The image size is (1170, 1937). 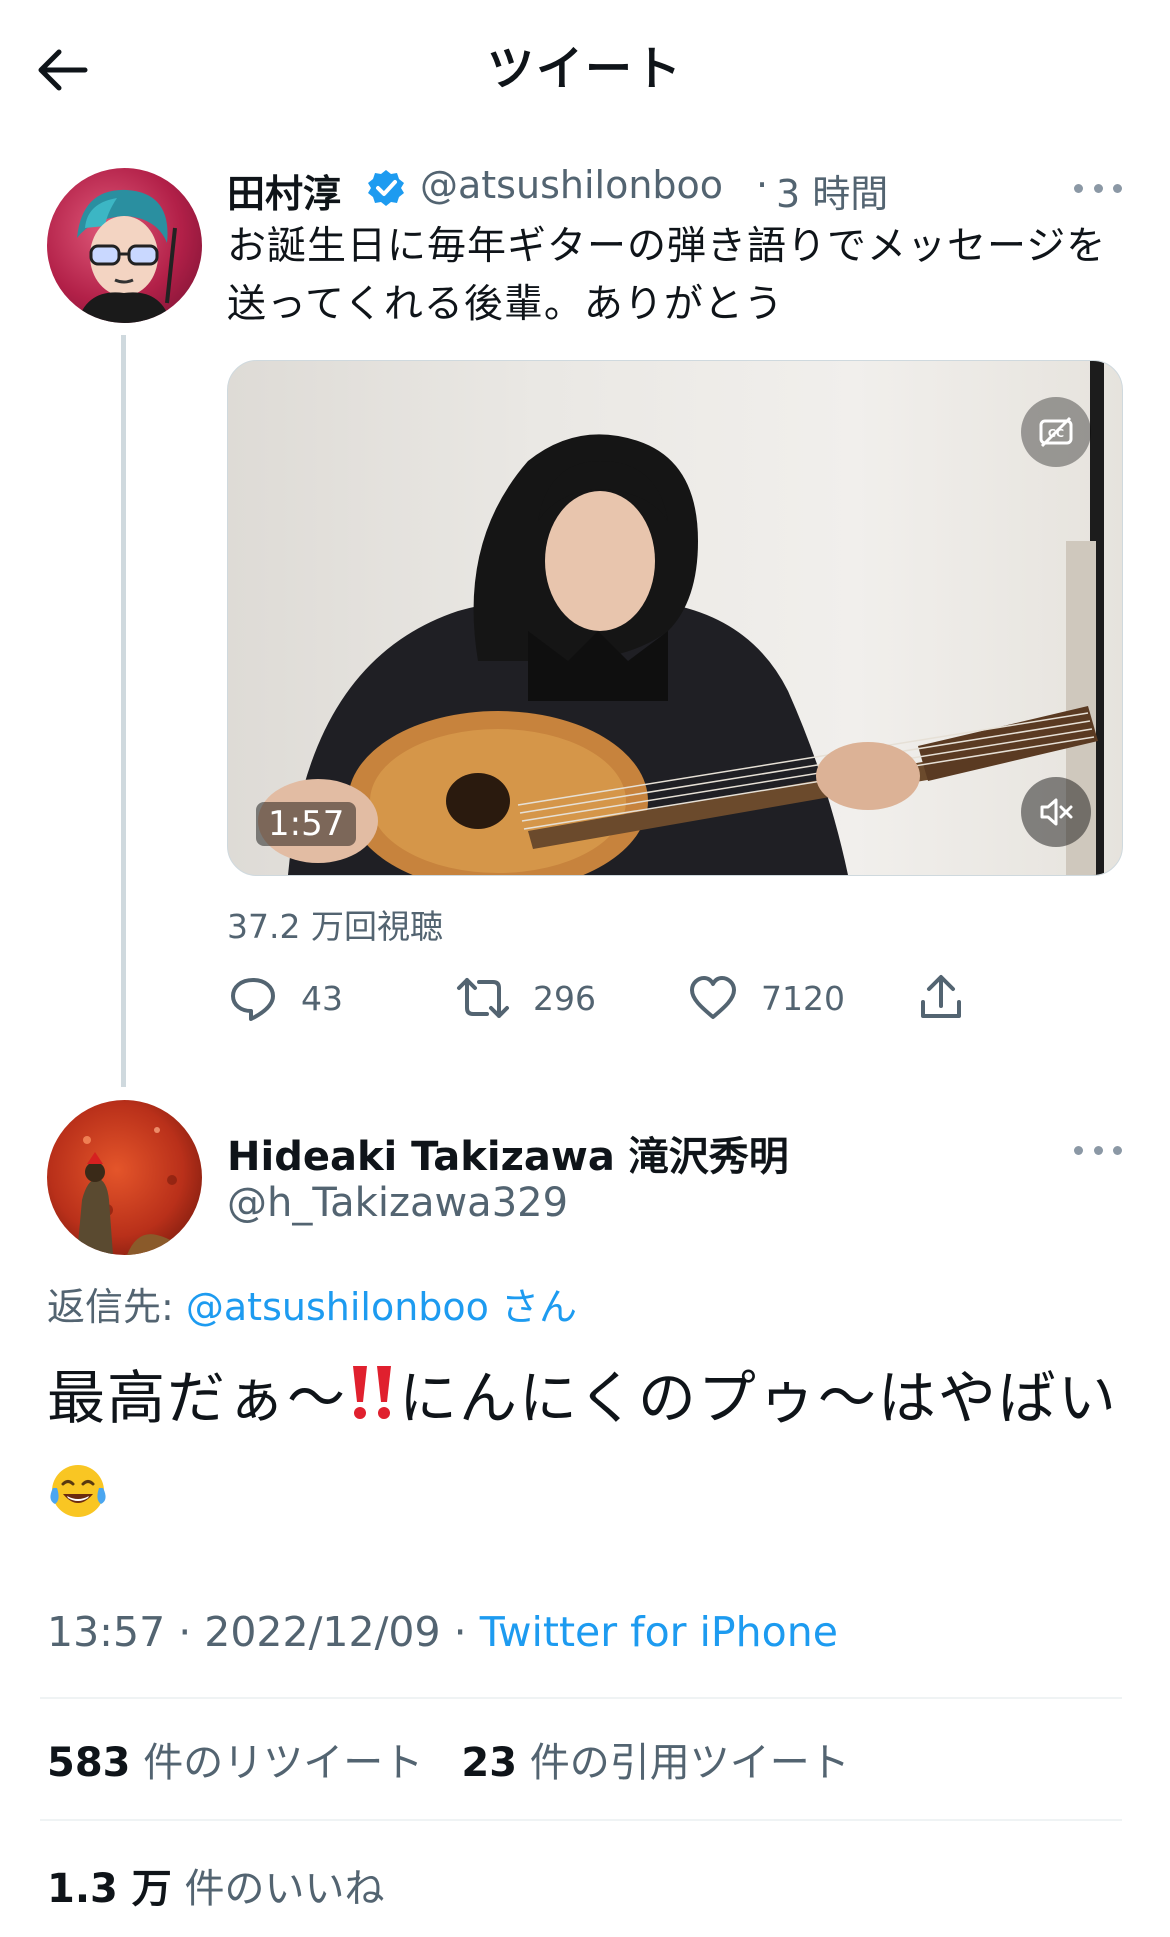 What do you see at coordinates (373, 1402) in the screenshot?
I see `double-exclamation-icon` at bounding box center [373, 1402].